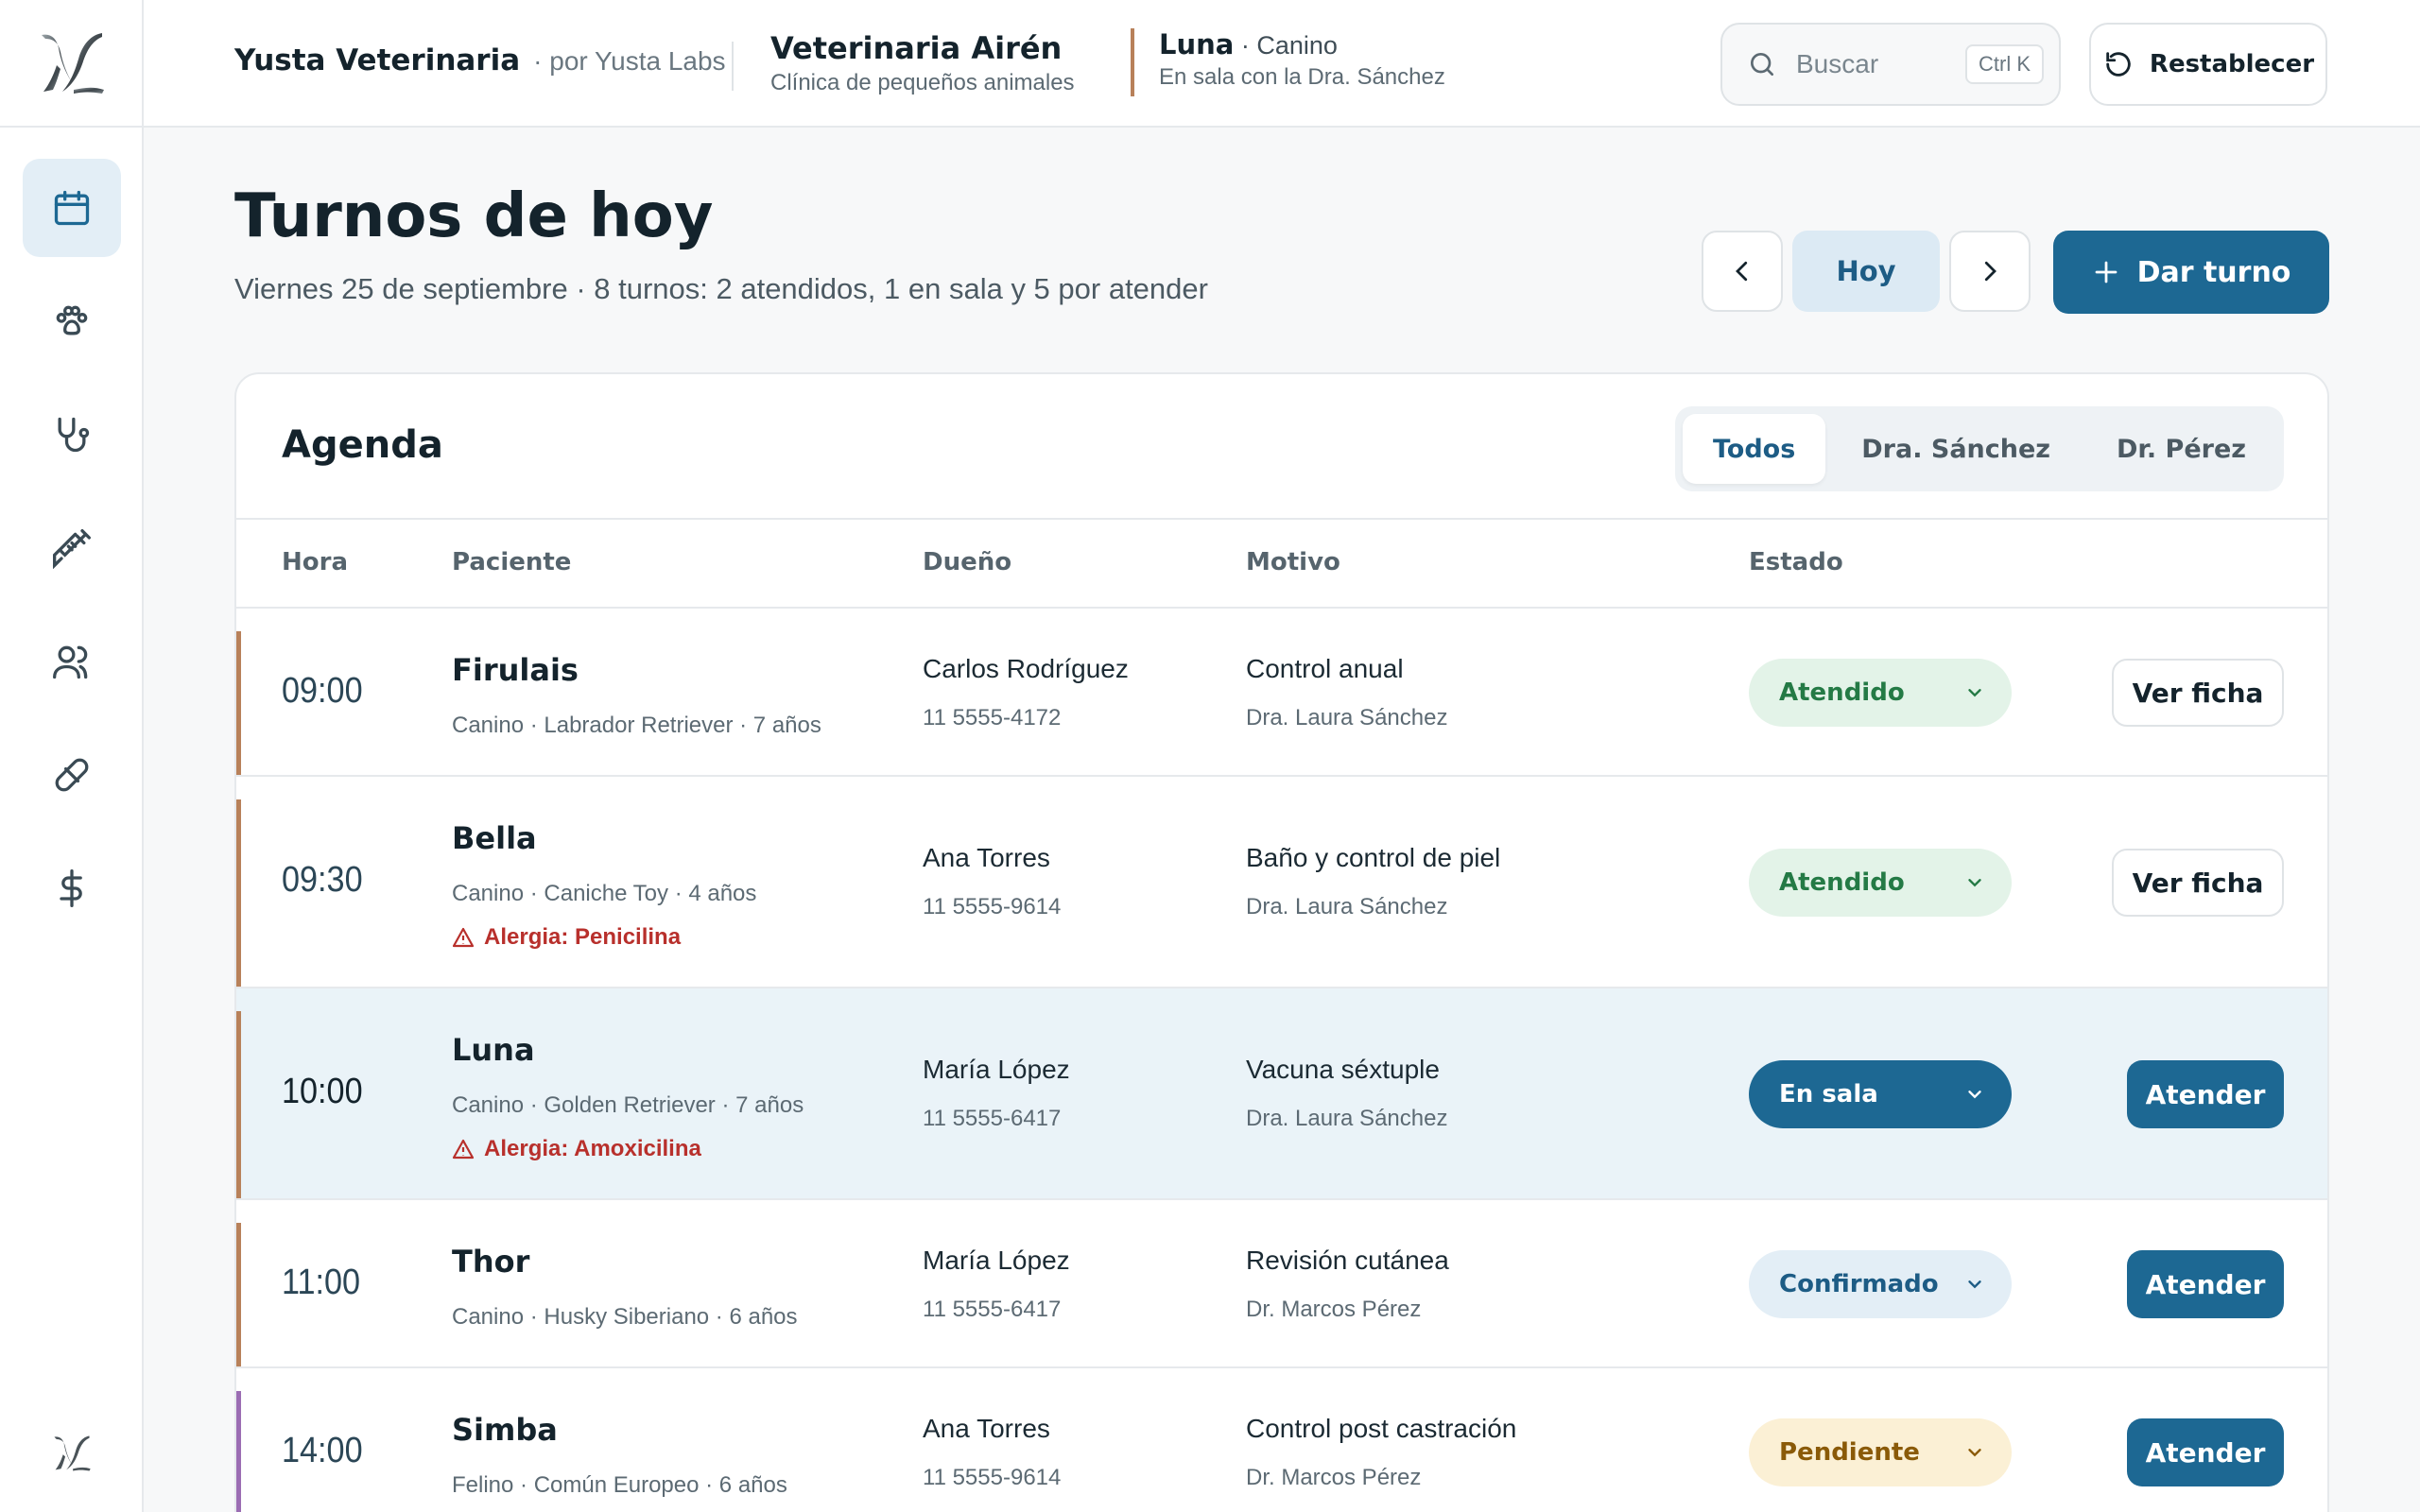  Describe the element at coordinates (515, 670) in the screenshot. I see `patient-name: Firulais` at that location.